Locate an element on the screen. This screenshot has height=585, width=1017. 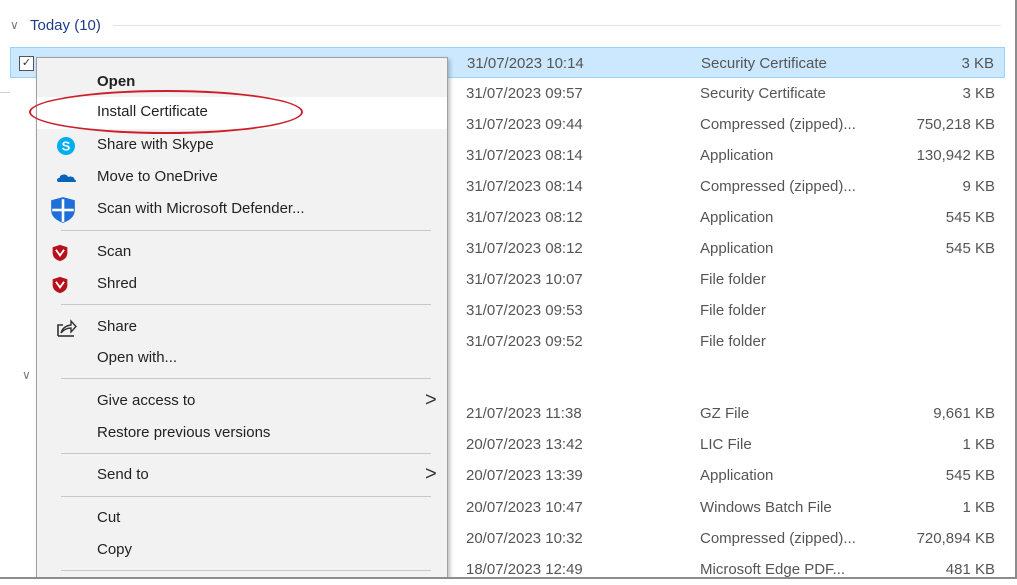
menu-item-send-to: Send to > is located at coordinates (242, 476).